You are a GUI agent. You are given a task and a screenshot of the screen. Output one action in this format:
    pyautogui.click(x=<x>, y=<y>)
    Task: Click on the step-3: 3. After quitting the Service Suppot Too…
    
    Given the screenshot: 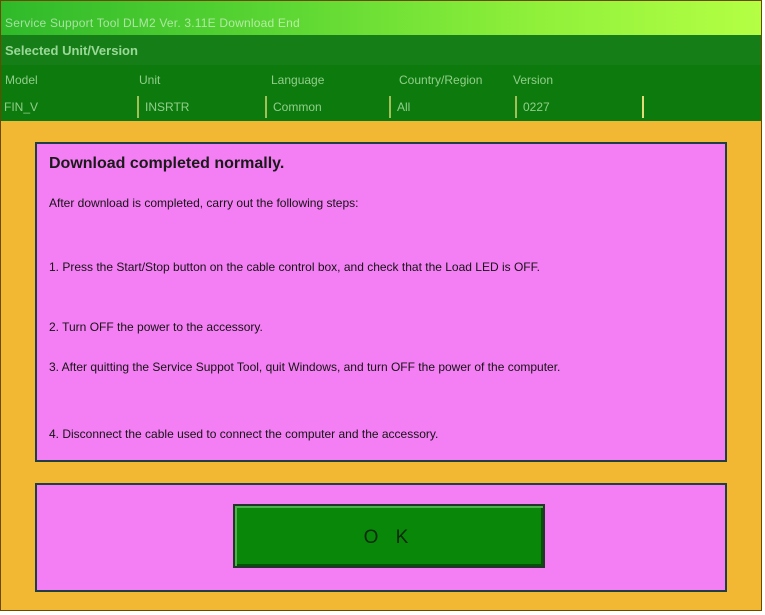 What is the action you would take?
    pyautogui.click(x=305, y=367)
    